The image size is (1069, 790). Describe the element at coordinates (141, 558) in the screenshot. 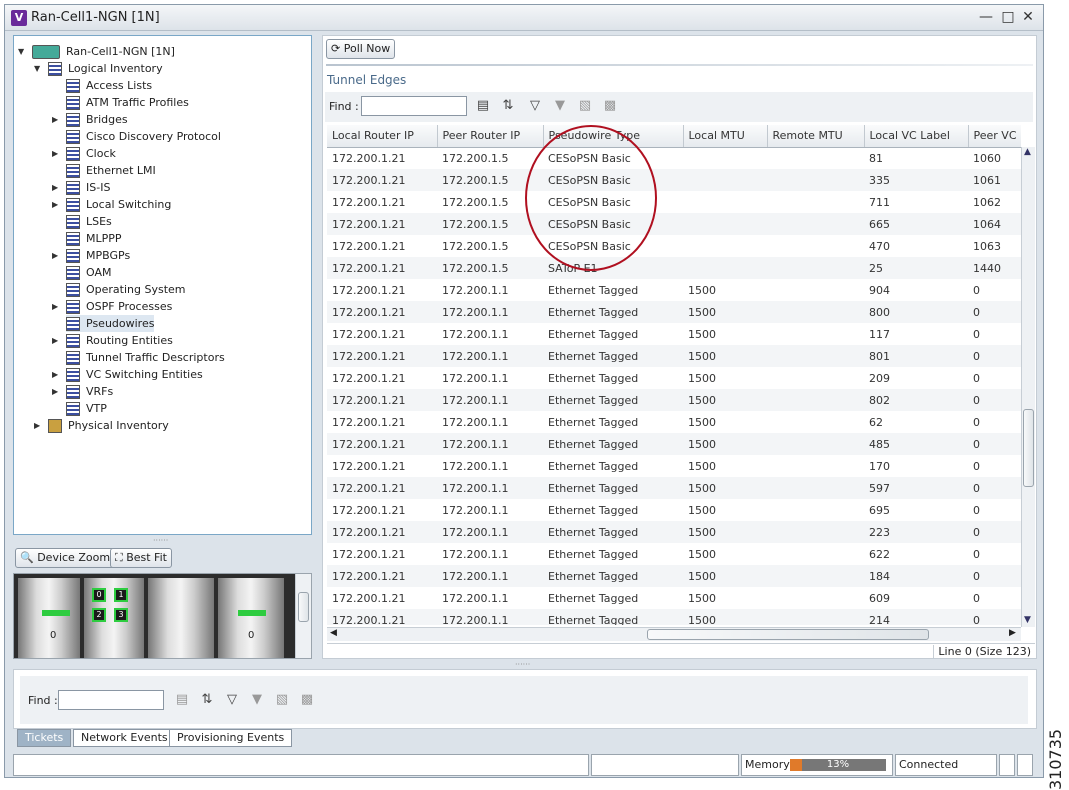

I see `best-fit-button: ⛶ Best Fit` at that location.